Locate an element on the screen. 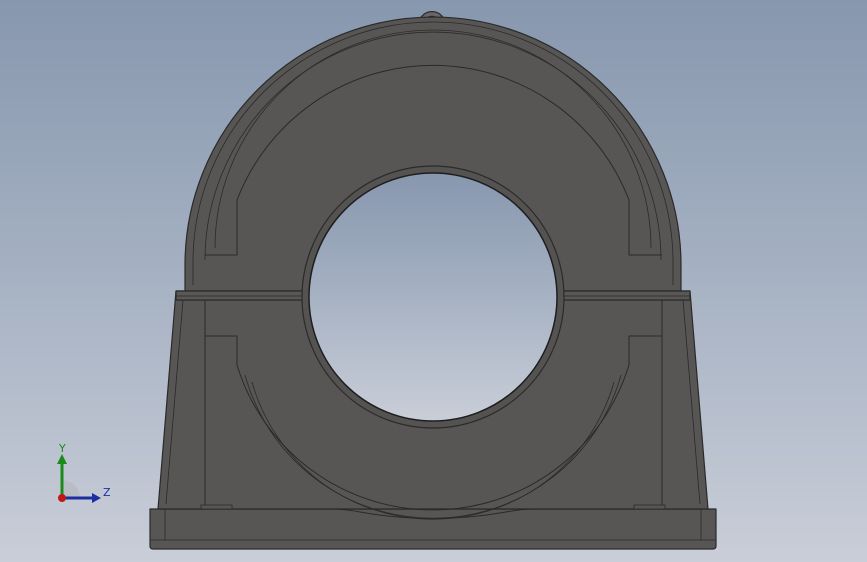 The height and width of the screenshot is (562, 867). orientation-triad: Y Z is located at coordinates (83, 475).